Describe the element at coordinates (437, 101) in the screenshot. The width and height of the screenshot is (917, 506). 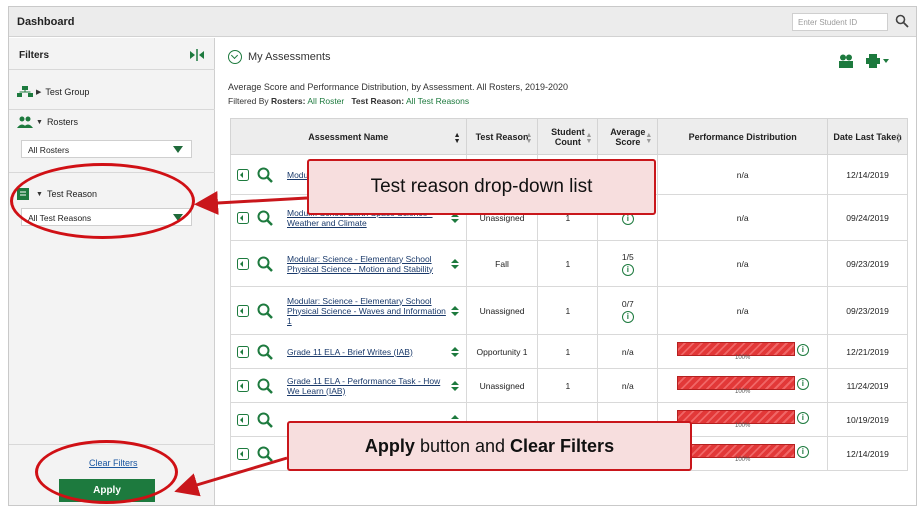
I see `reason-filter-value: All Test Reasons` at that location.